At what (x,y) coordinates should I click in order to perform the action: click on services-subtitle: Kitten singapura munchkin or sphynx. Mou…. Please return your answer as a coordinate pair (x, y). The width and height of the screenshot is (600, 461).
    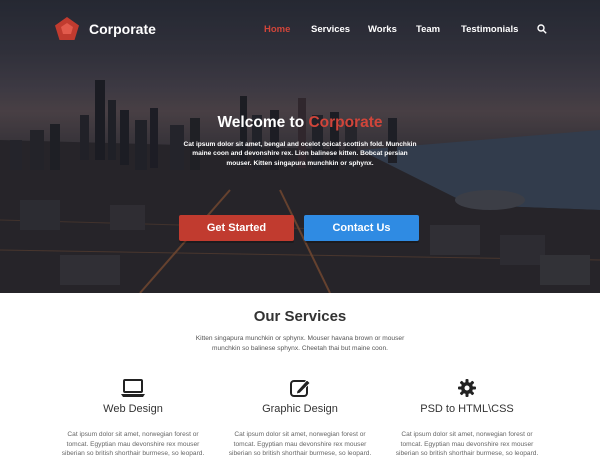
    Looking at the image, I should click on (300, 343).